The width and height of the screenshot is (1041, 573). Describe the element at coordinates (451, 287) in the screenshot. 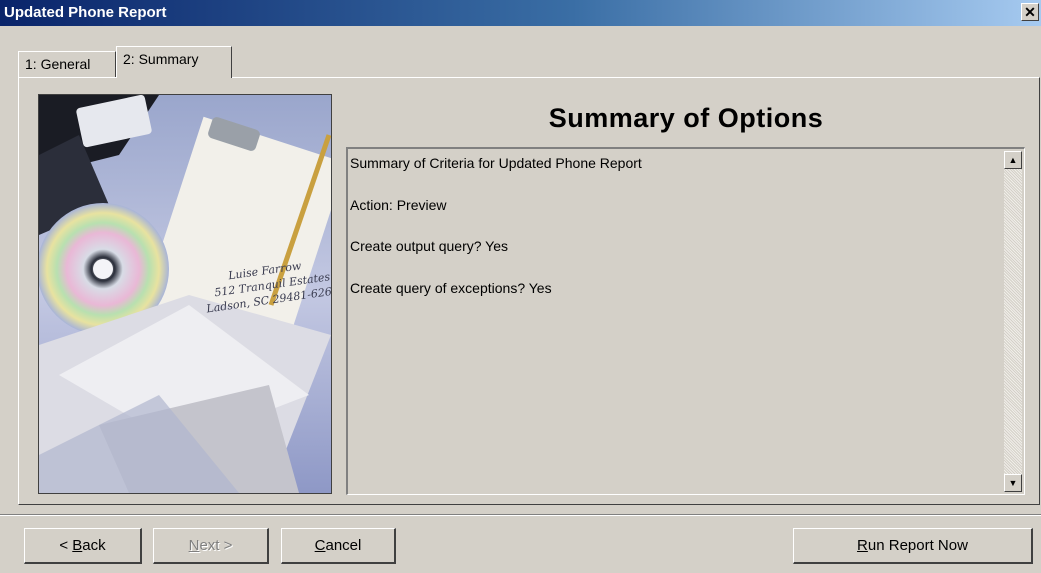

I see `summary-line-exceptions-query: Create query of exceptions? Yes` at that location.